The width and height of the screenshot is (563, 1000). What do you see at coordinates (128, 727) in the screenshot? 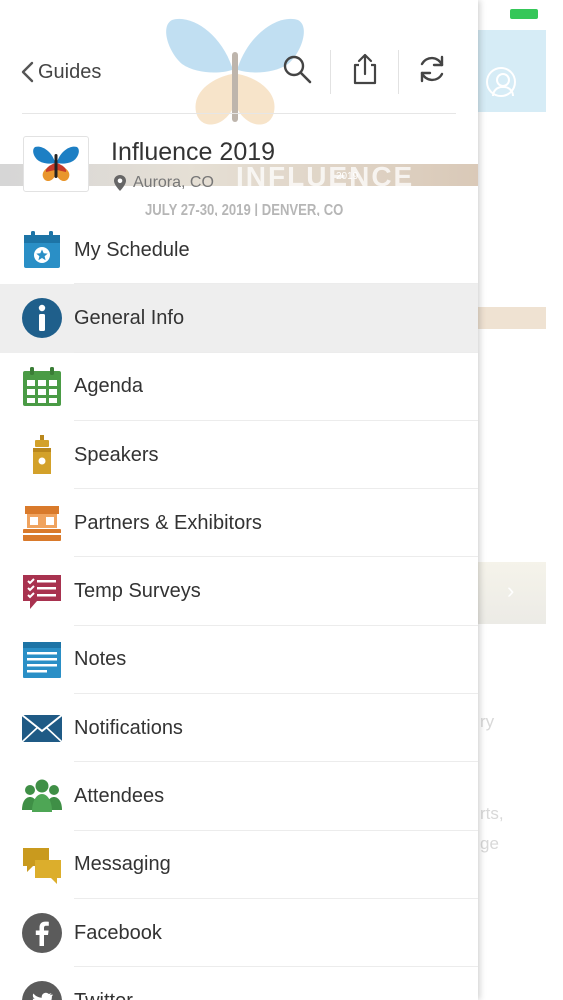
I see `menu-item-label: Notifications` at bounding box center [128, 727].